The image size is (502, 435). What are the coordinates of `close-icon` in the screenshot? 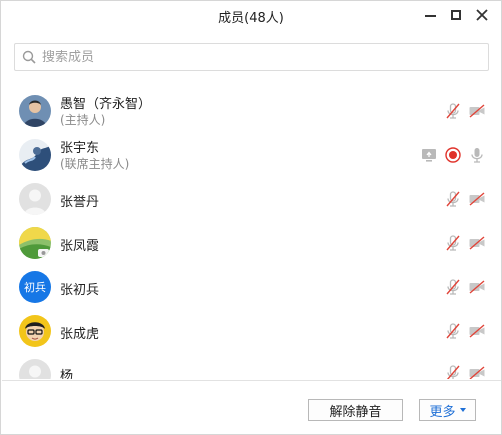 It's located at (482, 15).